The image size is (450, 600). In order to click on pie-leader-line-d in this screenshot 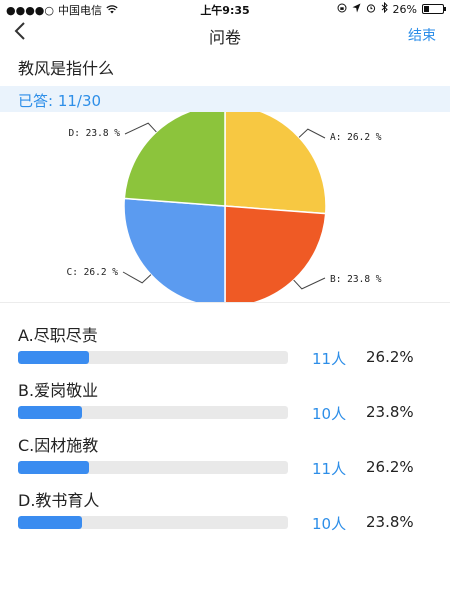, I will do `click(140, 128)`.